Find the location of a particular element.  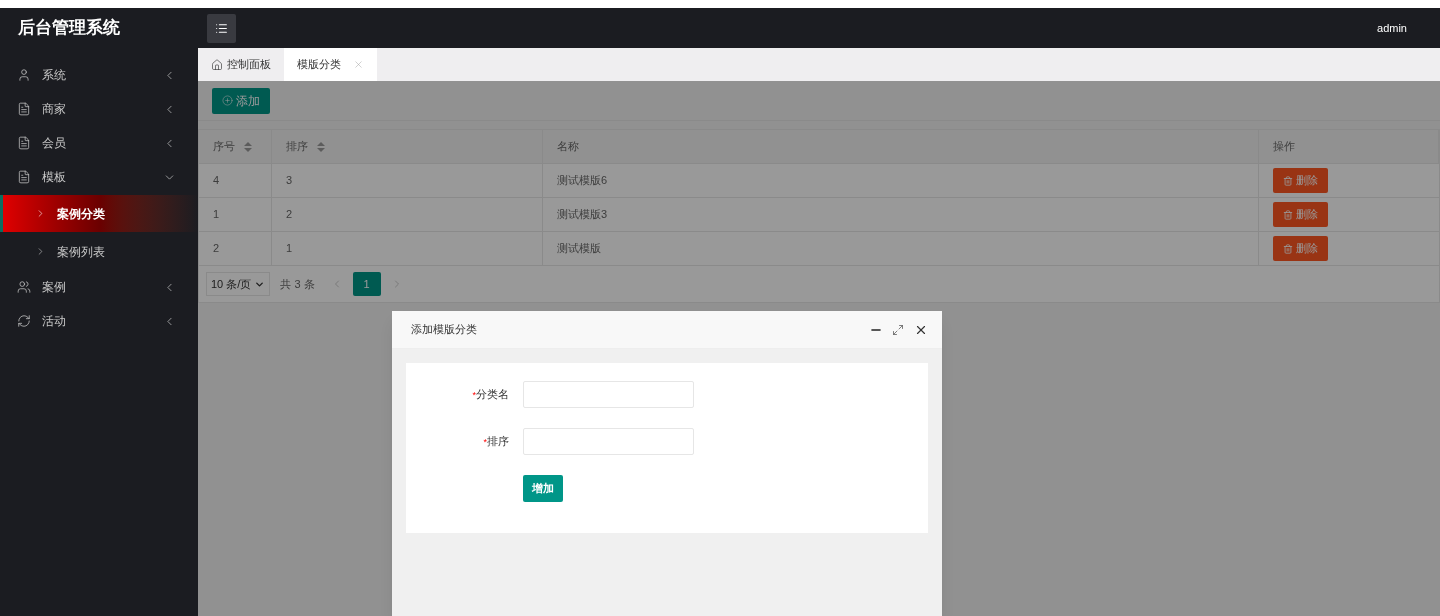

sidebar-item: 会员 is located at coordinates (99, 143).